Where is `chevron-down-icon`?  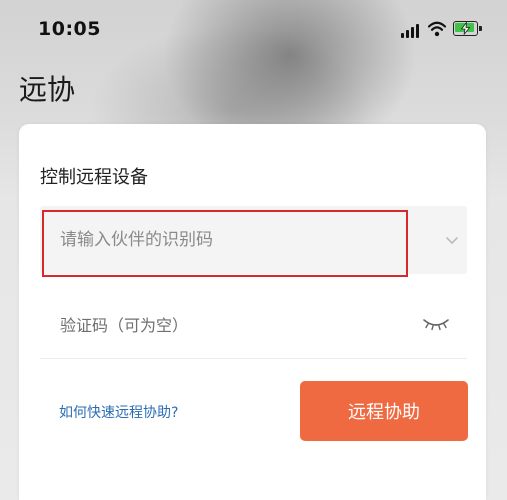
chevron-down-icon is located at coordinates (452, 240).